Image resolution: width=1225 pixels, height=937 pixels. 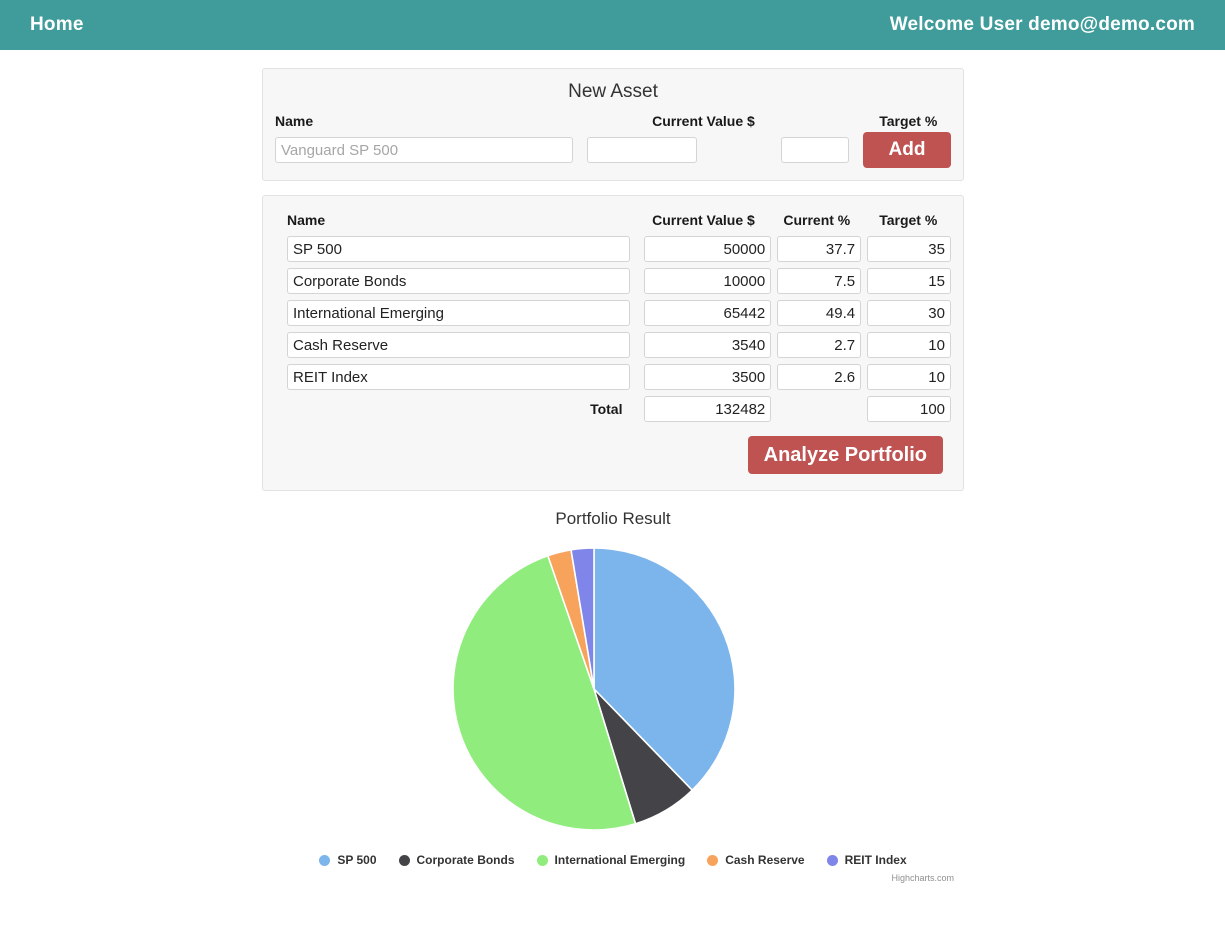 I want to click on pie-chart-svg, so click(x=613, y=689).